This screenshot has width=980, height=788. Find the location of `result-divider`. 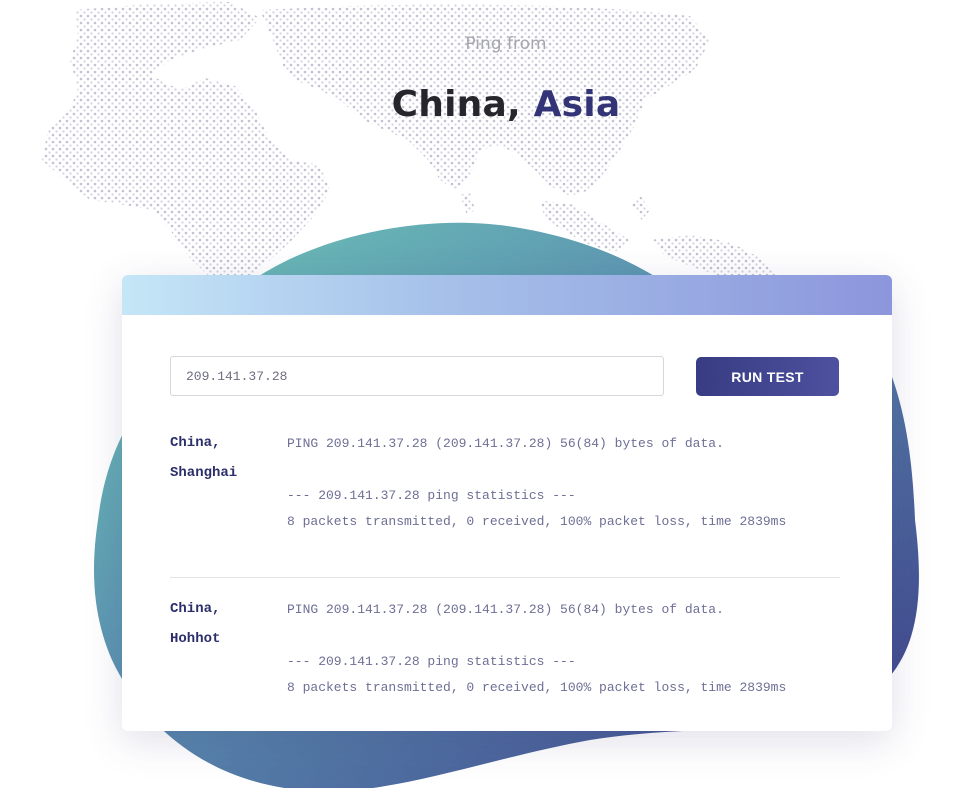

result-divider is located at coordinates (505, 577).